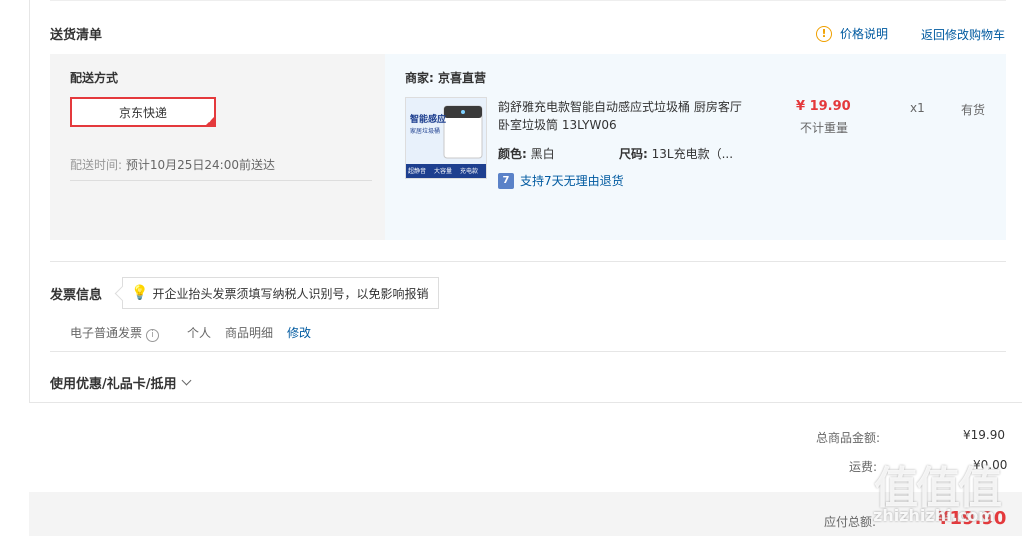 Image resolution: width=1022 pixels, height=536 pixels. Describe the element at coordinates (417, 171) in the screenshot. I see `image-badge-1: 超静音` at that location.